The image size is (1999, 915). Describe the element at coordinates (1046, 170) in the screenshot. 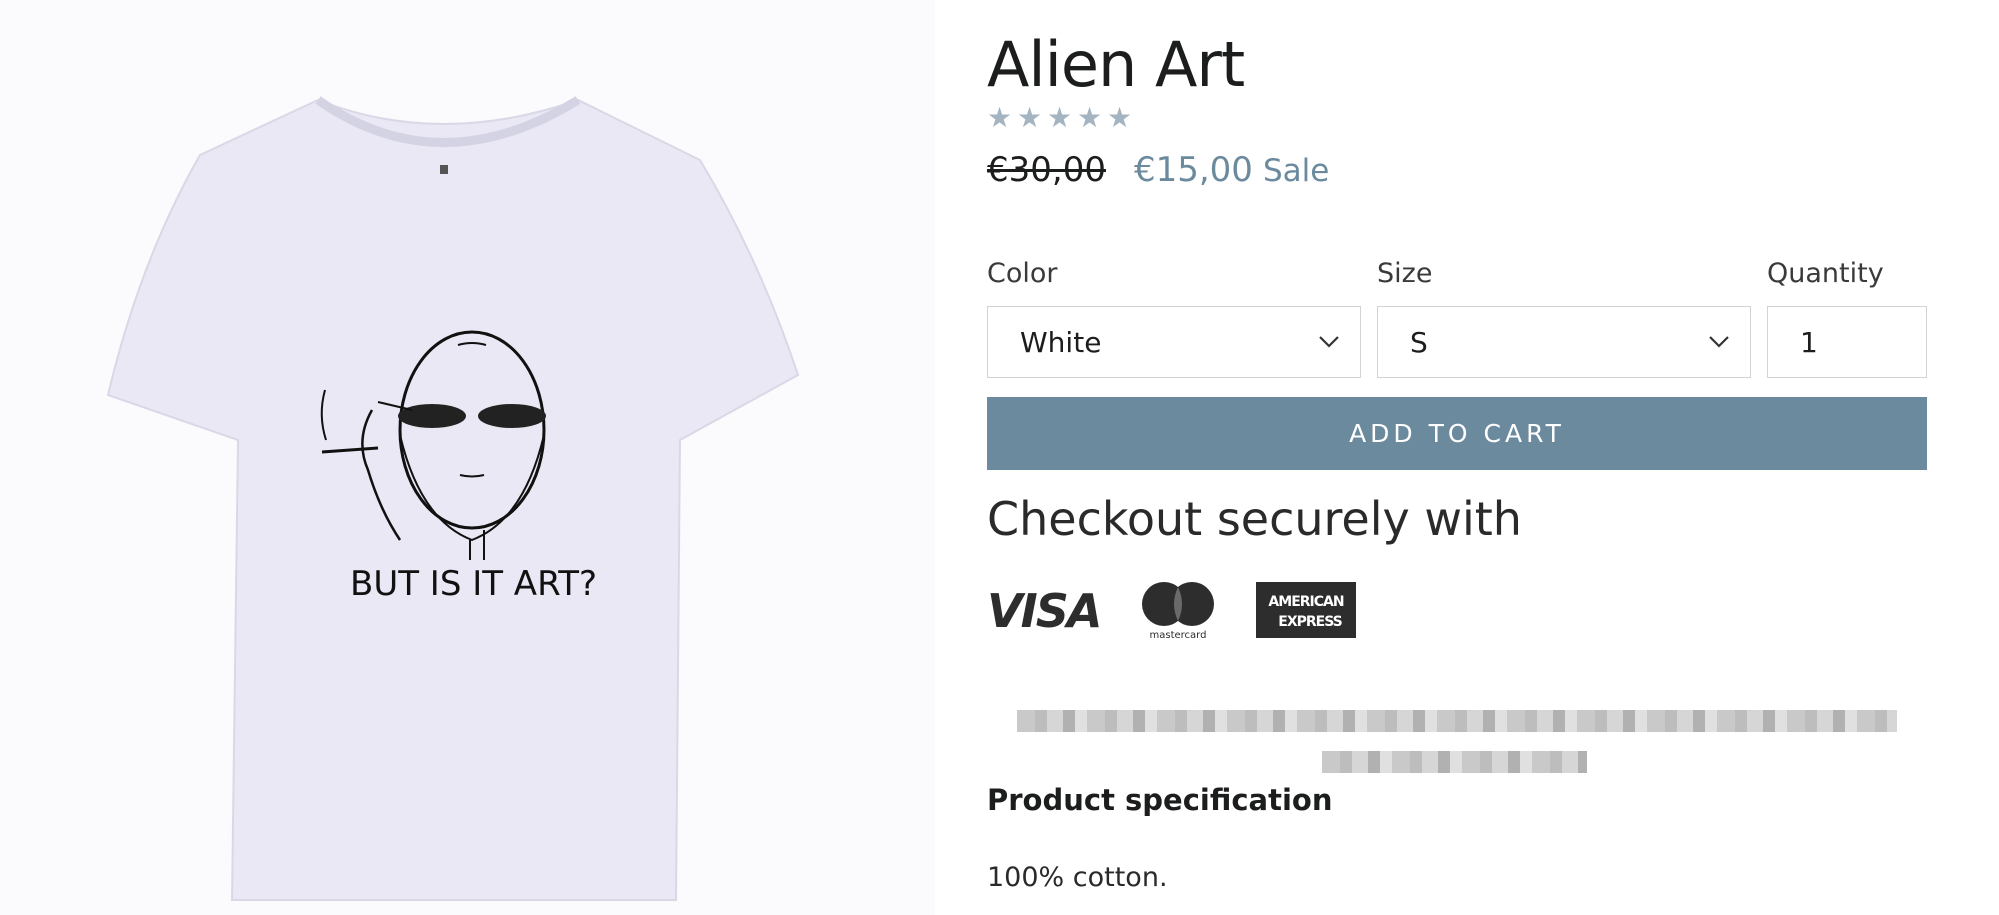

I see `regular-price: €30,00` at that location.